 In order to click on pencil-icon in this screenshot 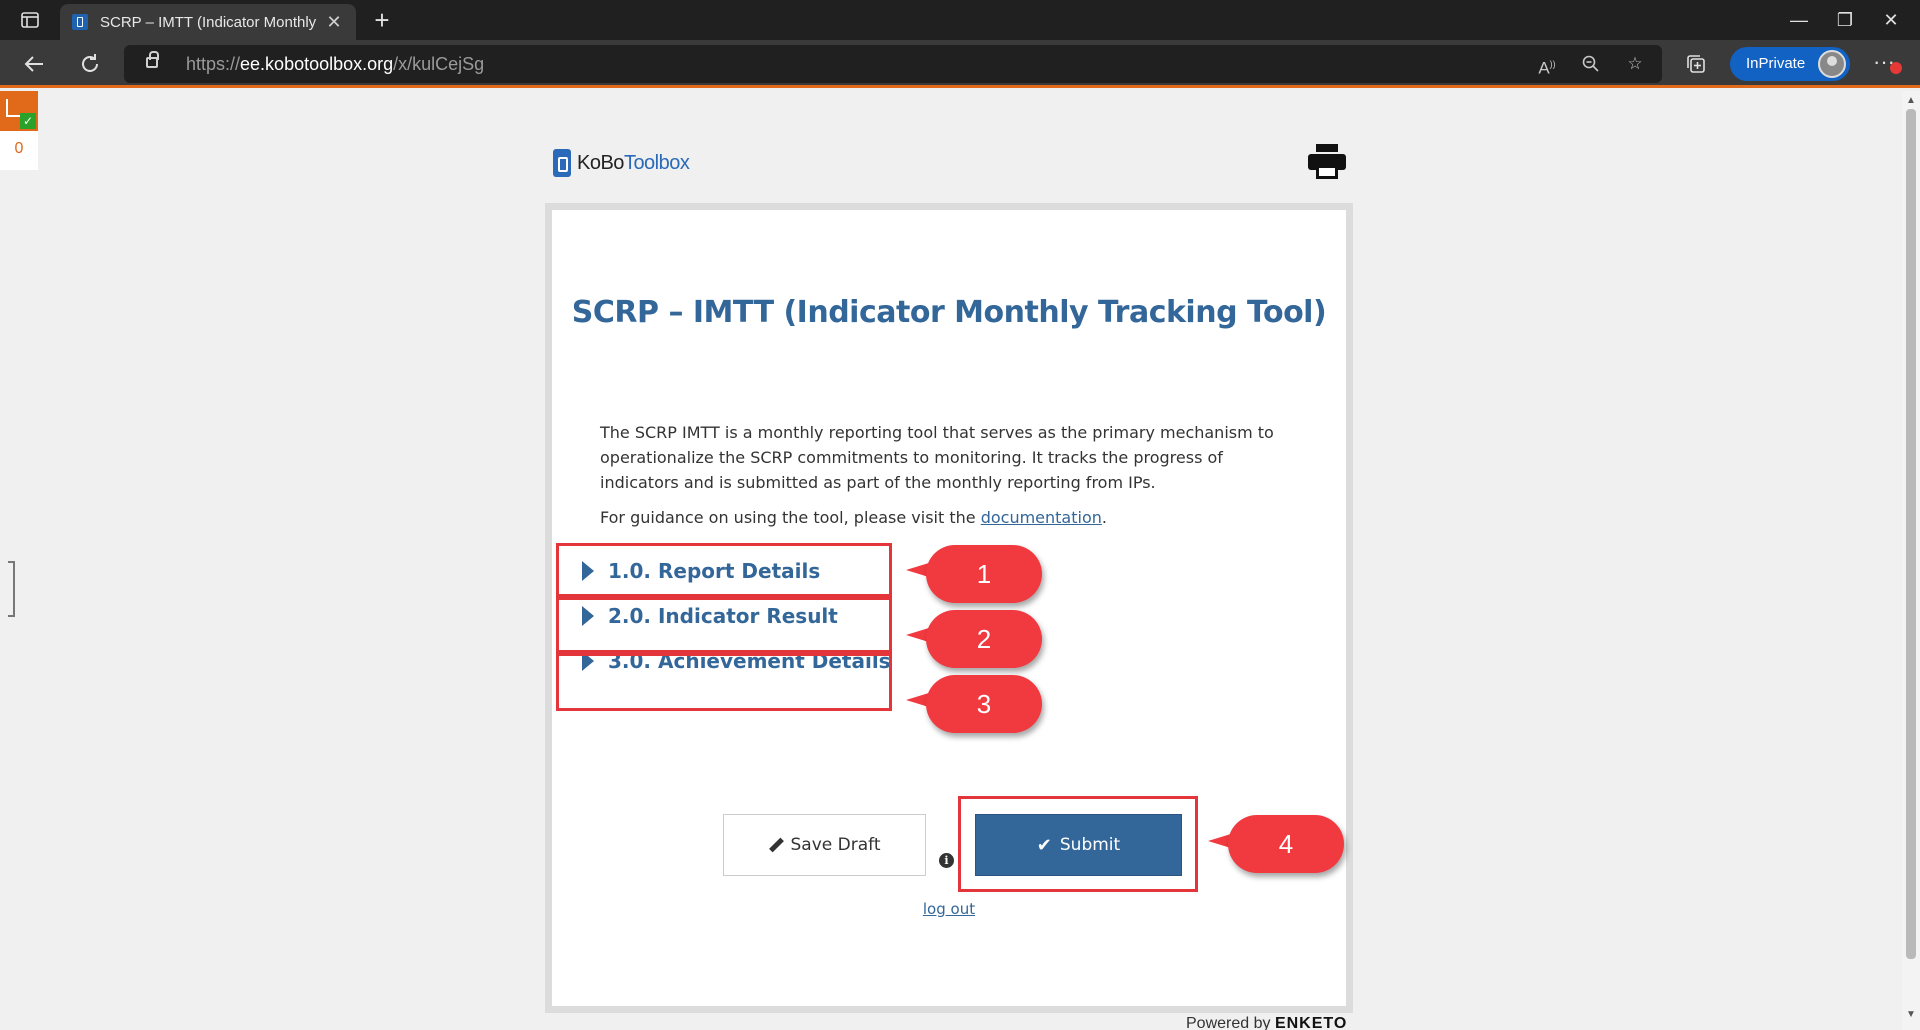, I will do `click(776, 845)`.